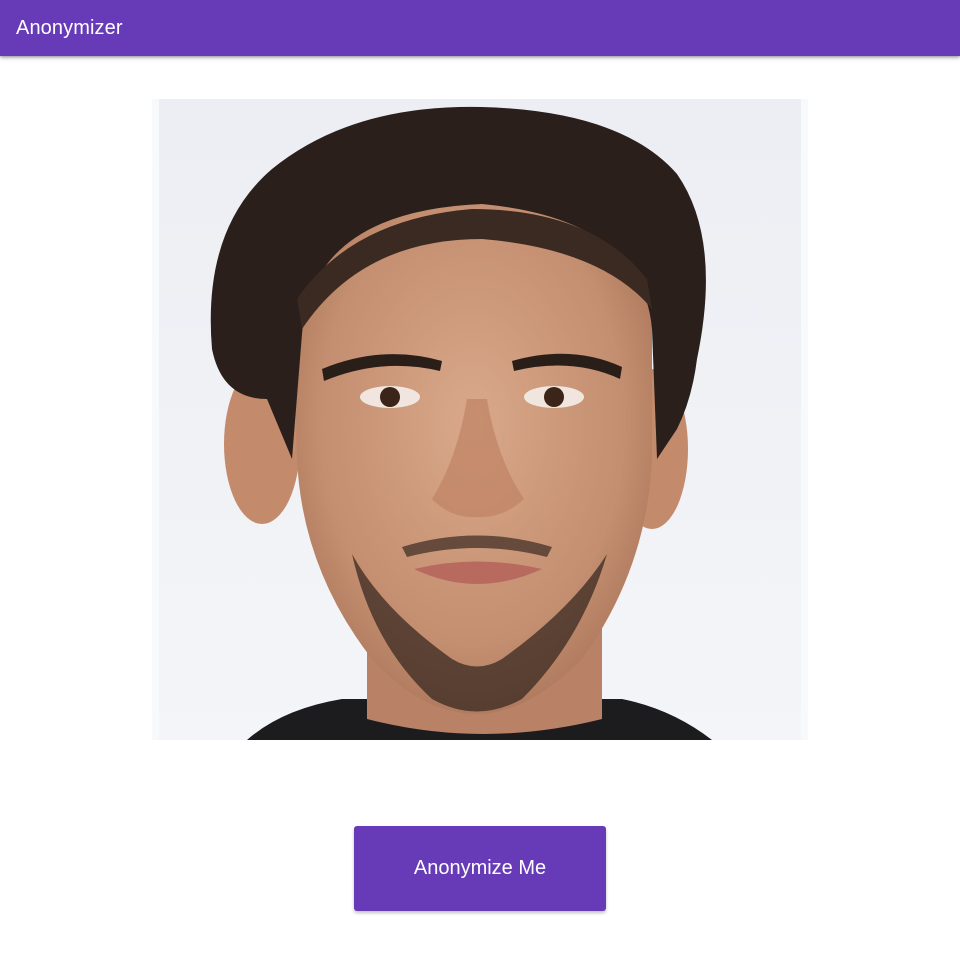  I want to click on anonymize-button: Anonymize Me, so click(480, 868).